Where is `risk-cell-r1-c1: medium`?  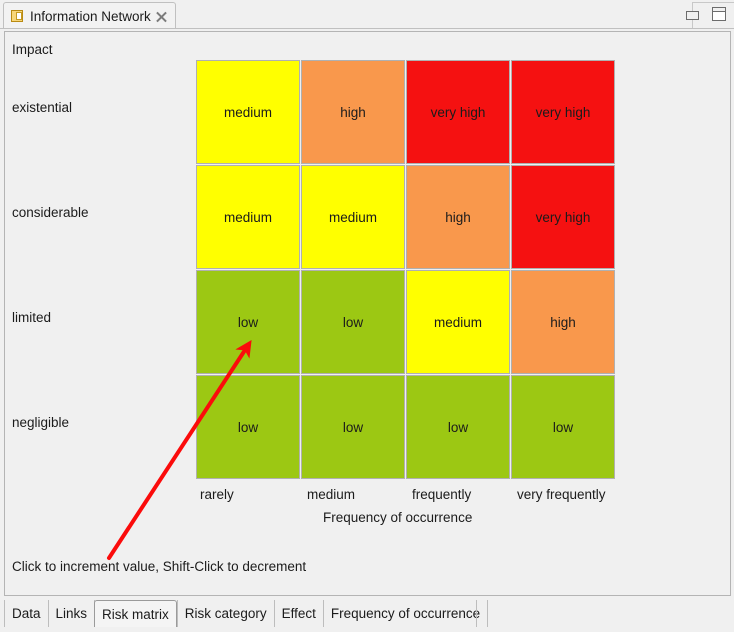 risk-cell-r1-c1: medium is located at coordinates (248, 112).